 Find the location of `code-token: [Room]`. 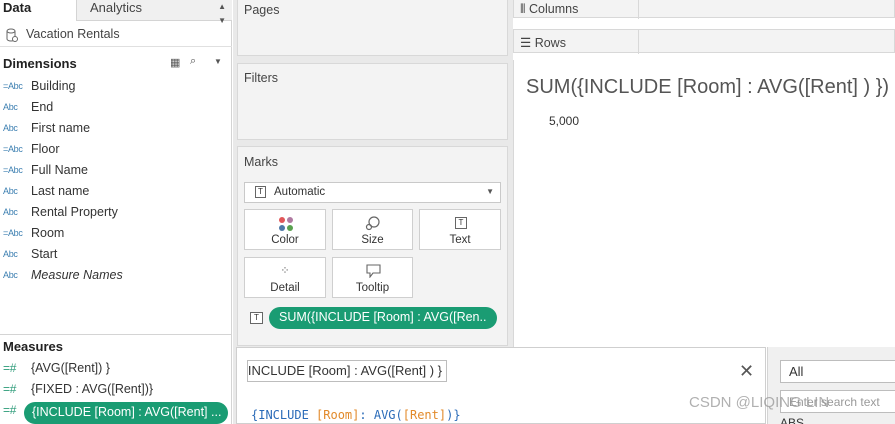

code-token: [Room] is located at coordinates (338, 415).